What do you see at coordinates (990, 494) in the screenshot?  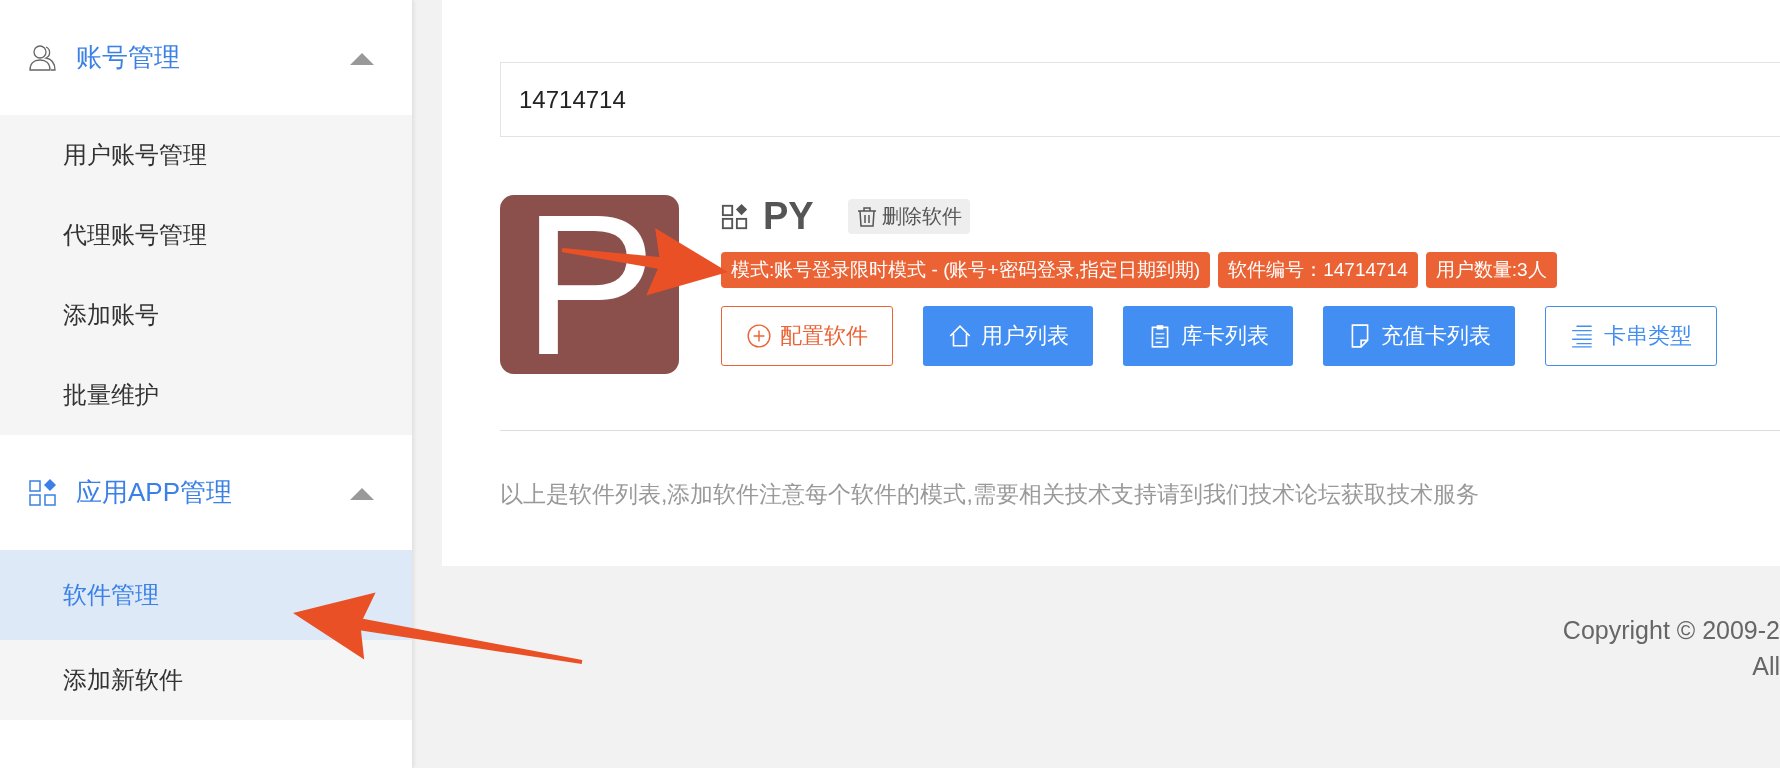 I see `note-text: 以上是软件列表,添加软件注意每个软件的模式,需要相关技术支持请到我们技术论坛获取技术服务` at bounding box center [990, 494].